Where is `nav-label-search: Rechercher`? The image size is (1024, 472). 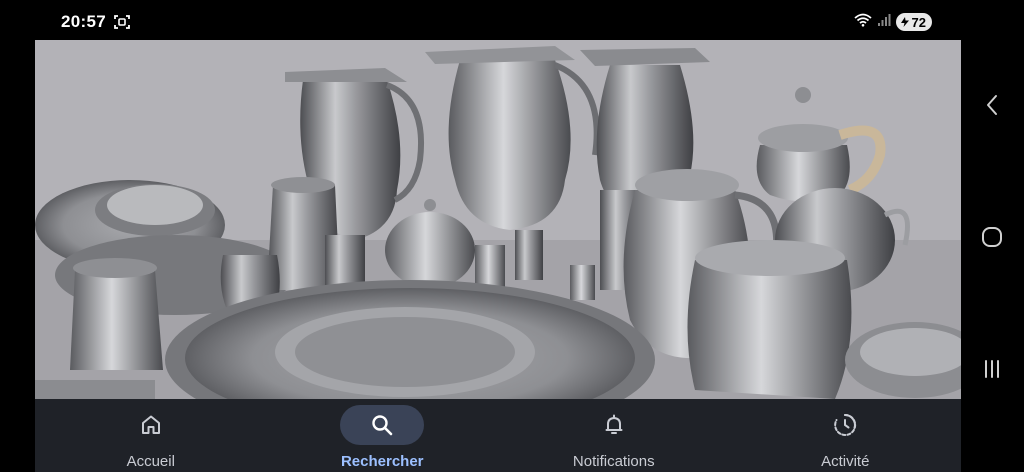
nav-label-search: Rechercher is located at coordinates (382, 461).